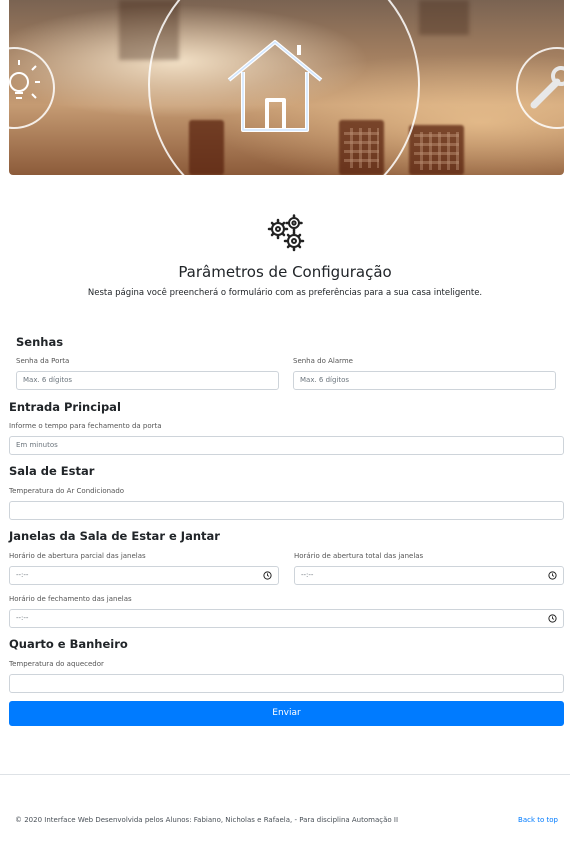 The height and width of the screenshot is (843, 570). What do you see at coordinates (359, 556) in the screenshot?
I see `abertura-total-label: Horário de abertura total das janelas` at bounding box center [359, 556].